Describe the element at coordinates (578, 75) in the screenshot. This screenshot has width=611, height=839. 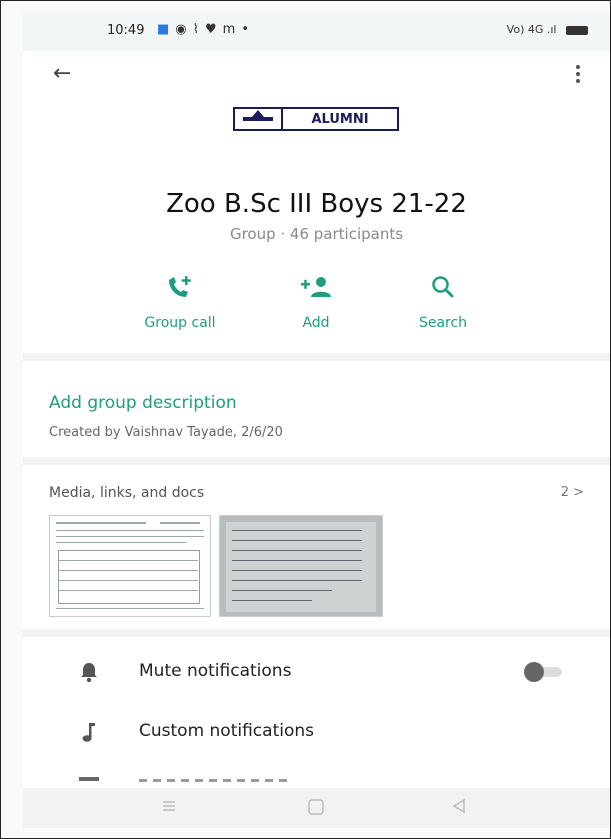
I see `more-options-icon` at that location.